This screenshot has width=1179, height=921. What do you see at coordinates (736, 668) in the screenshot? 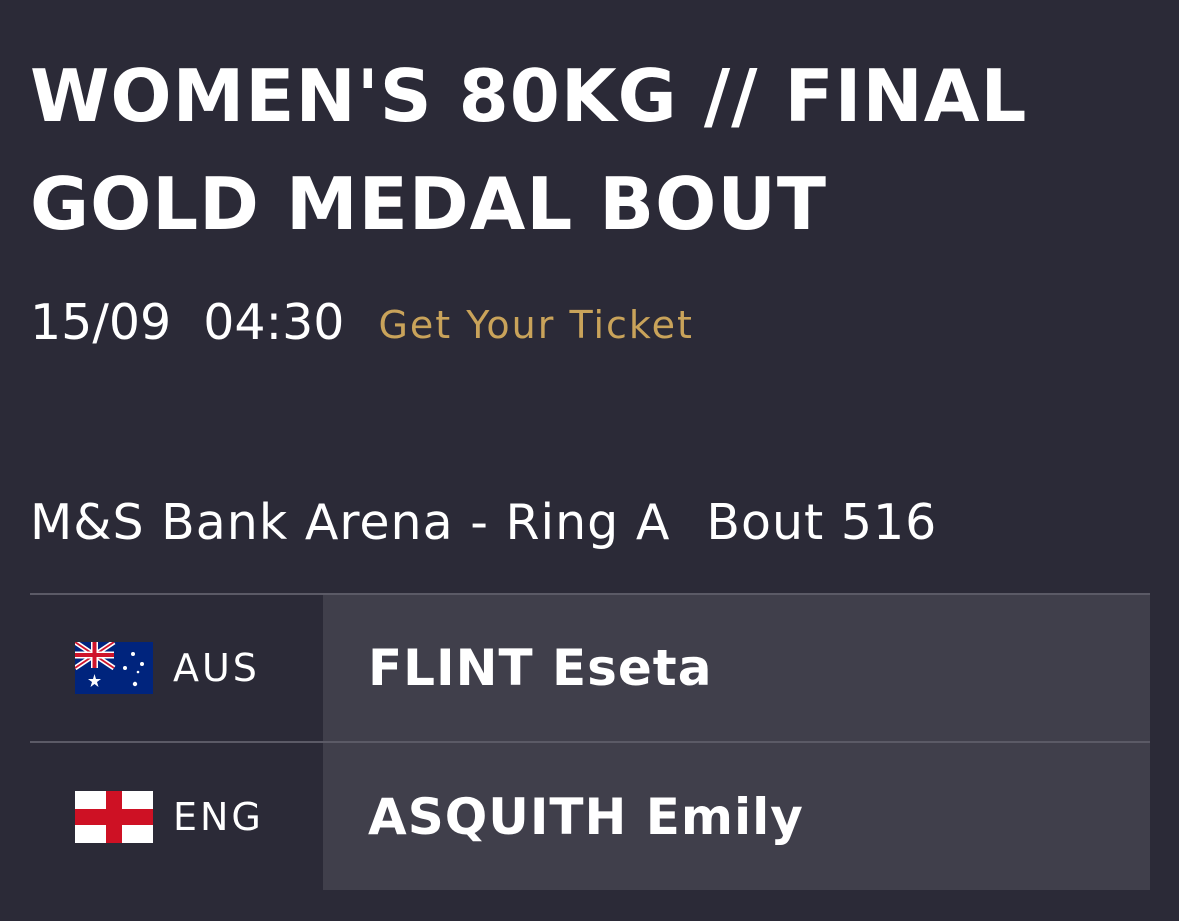
I see `competitor-name: FLINT Eseta` at bounding box center [736, 668].